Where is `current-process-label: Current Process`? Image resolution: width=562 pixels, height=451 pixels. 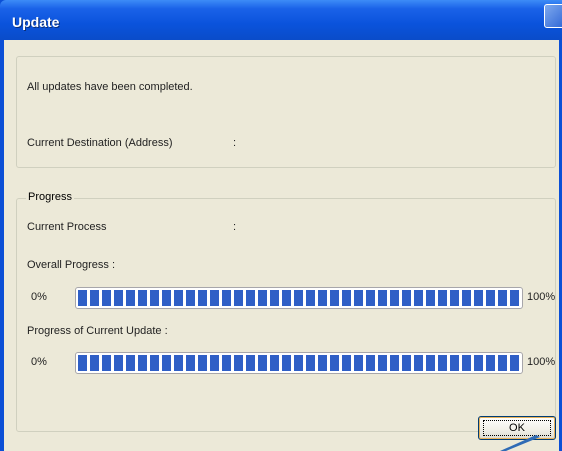 current-process-label: Current Process is located at coordinates (67, 227).